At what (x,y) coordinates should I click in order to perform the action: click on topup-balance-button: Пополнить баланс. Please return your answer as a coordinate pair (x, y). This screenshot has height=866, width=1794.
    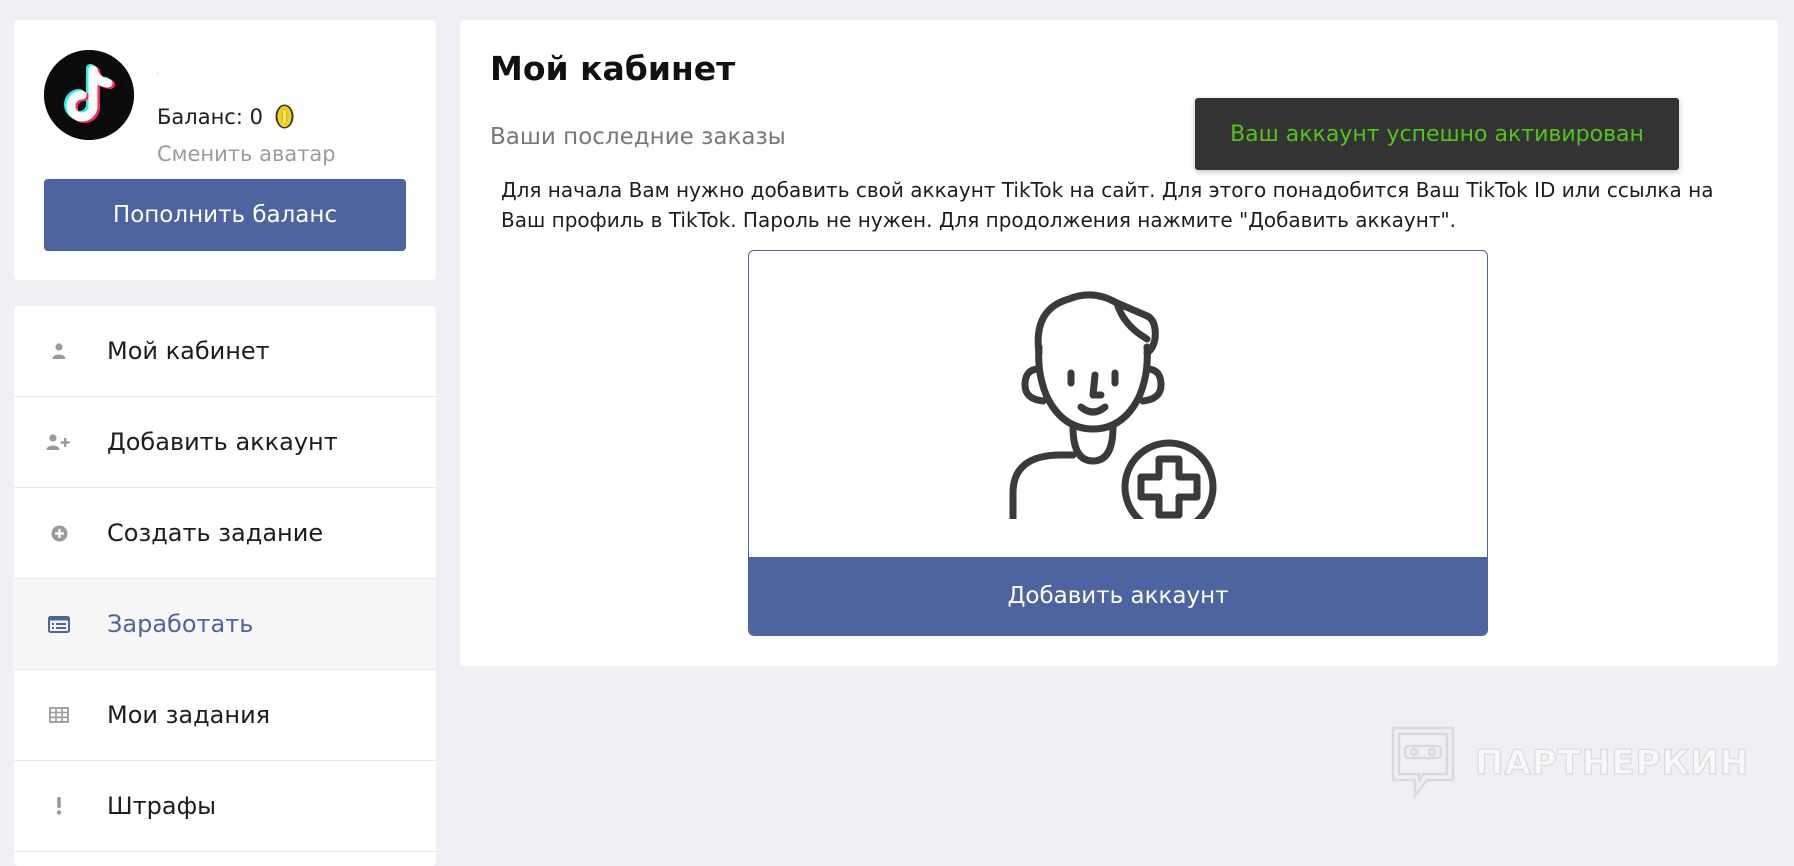
    Looking at the image, I should click on (225, 215).